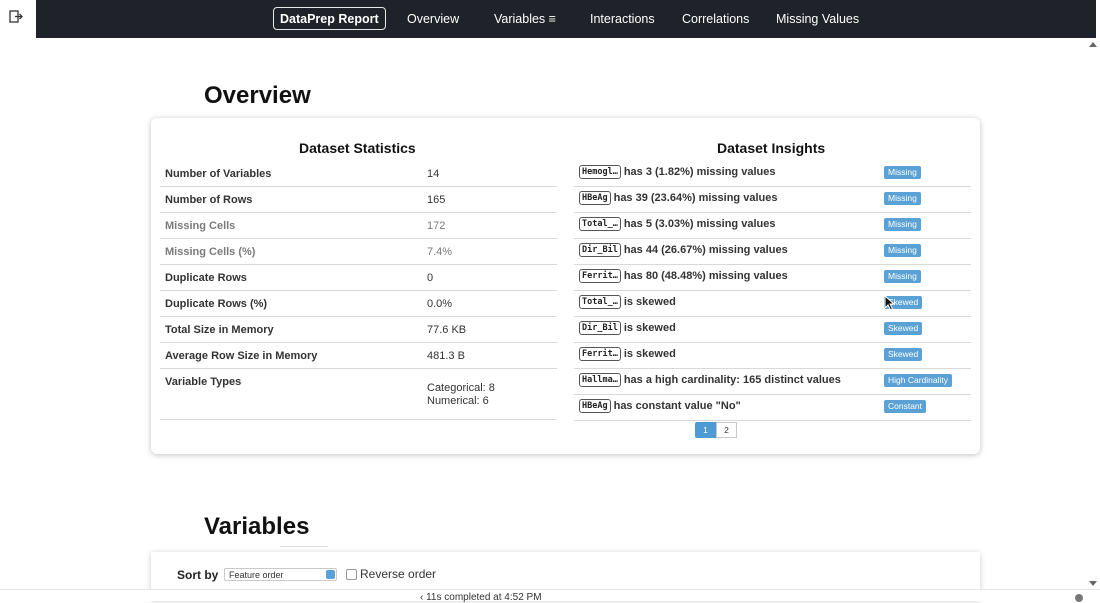  I want to click on status-dot-icon, so click(1079, 598).